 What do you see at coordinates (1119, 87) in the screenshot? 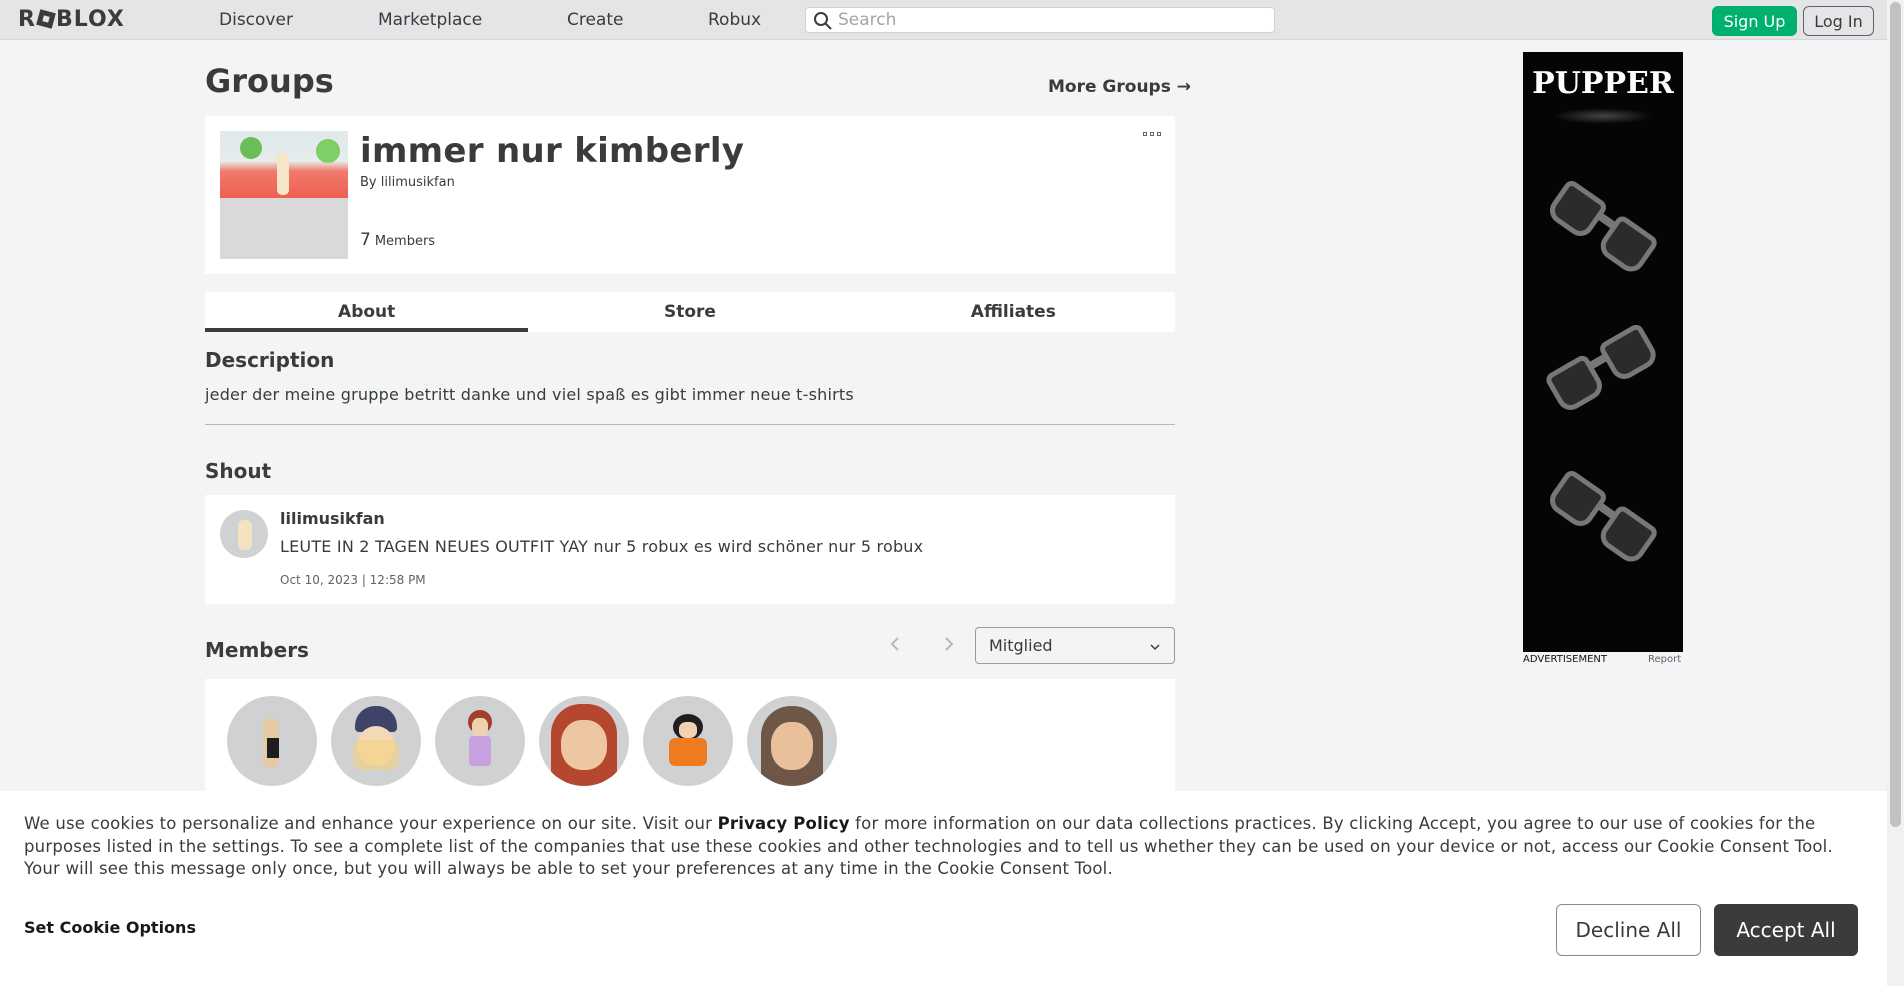
I see `more-groups-link: More Groups →` at bounding box center [1119, 87].